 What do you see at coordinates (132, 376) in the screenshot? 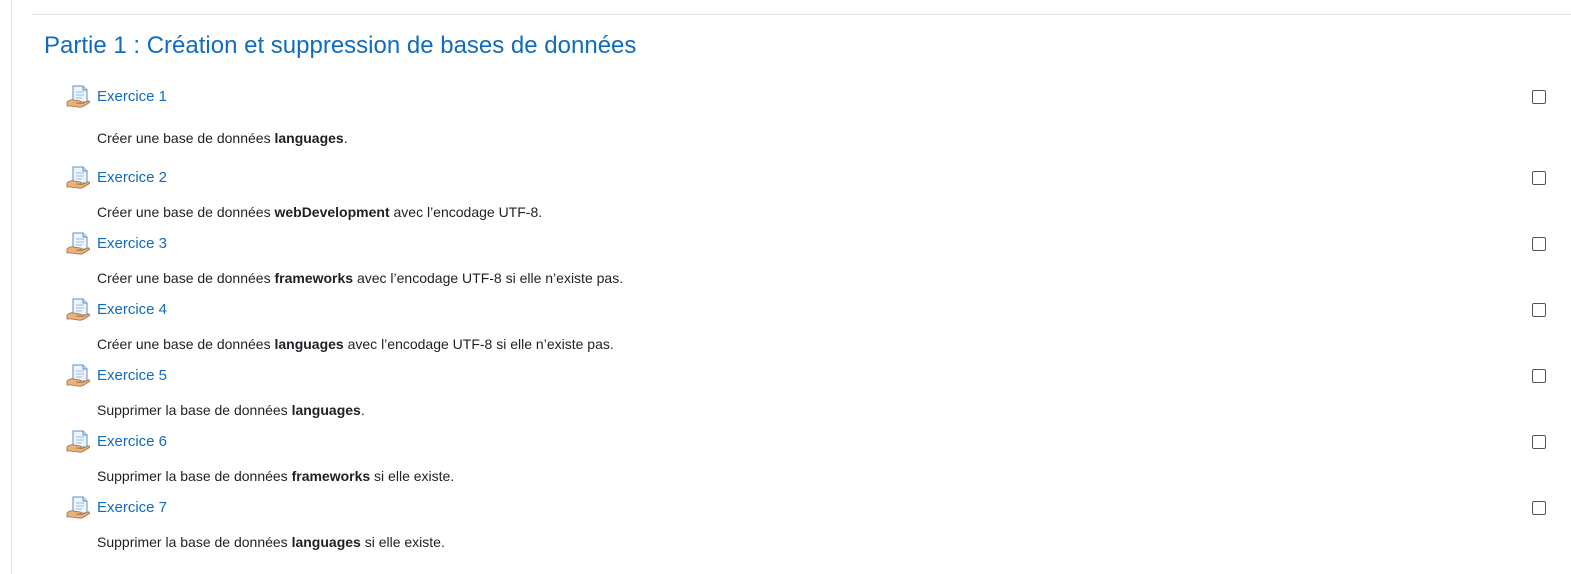
I see `activity-link: Exercice 5` at bounding box center [132, 376].